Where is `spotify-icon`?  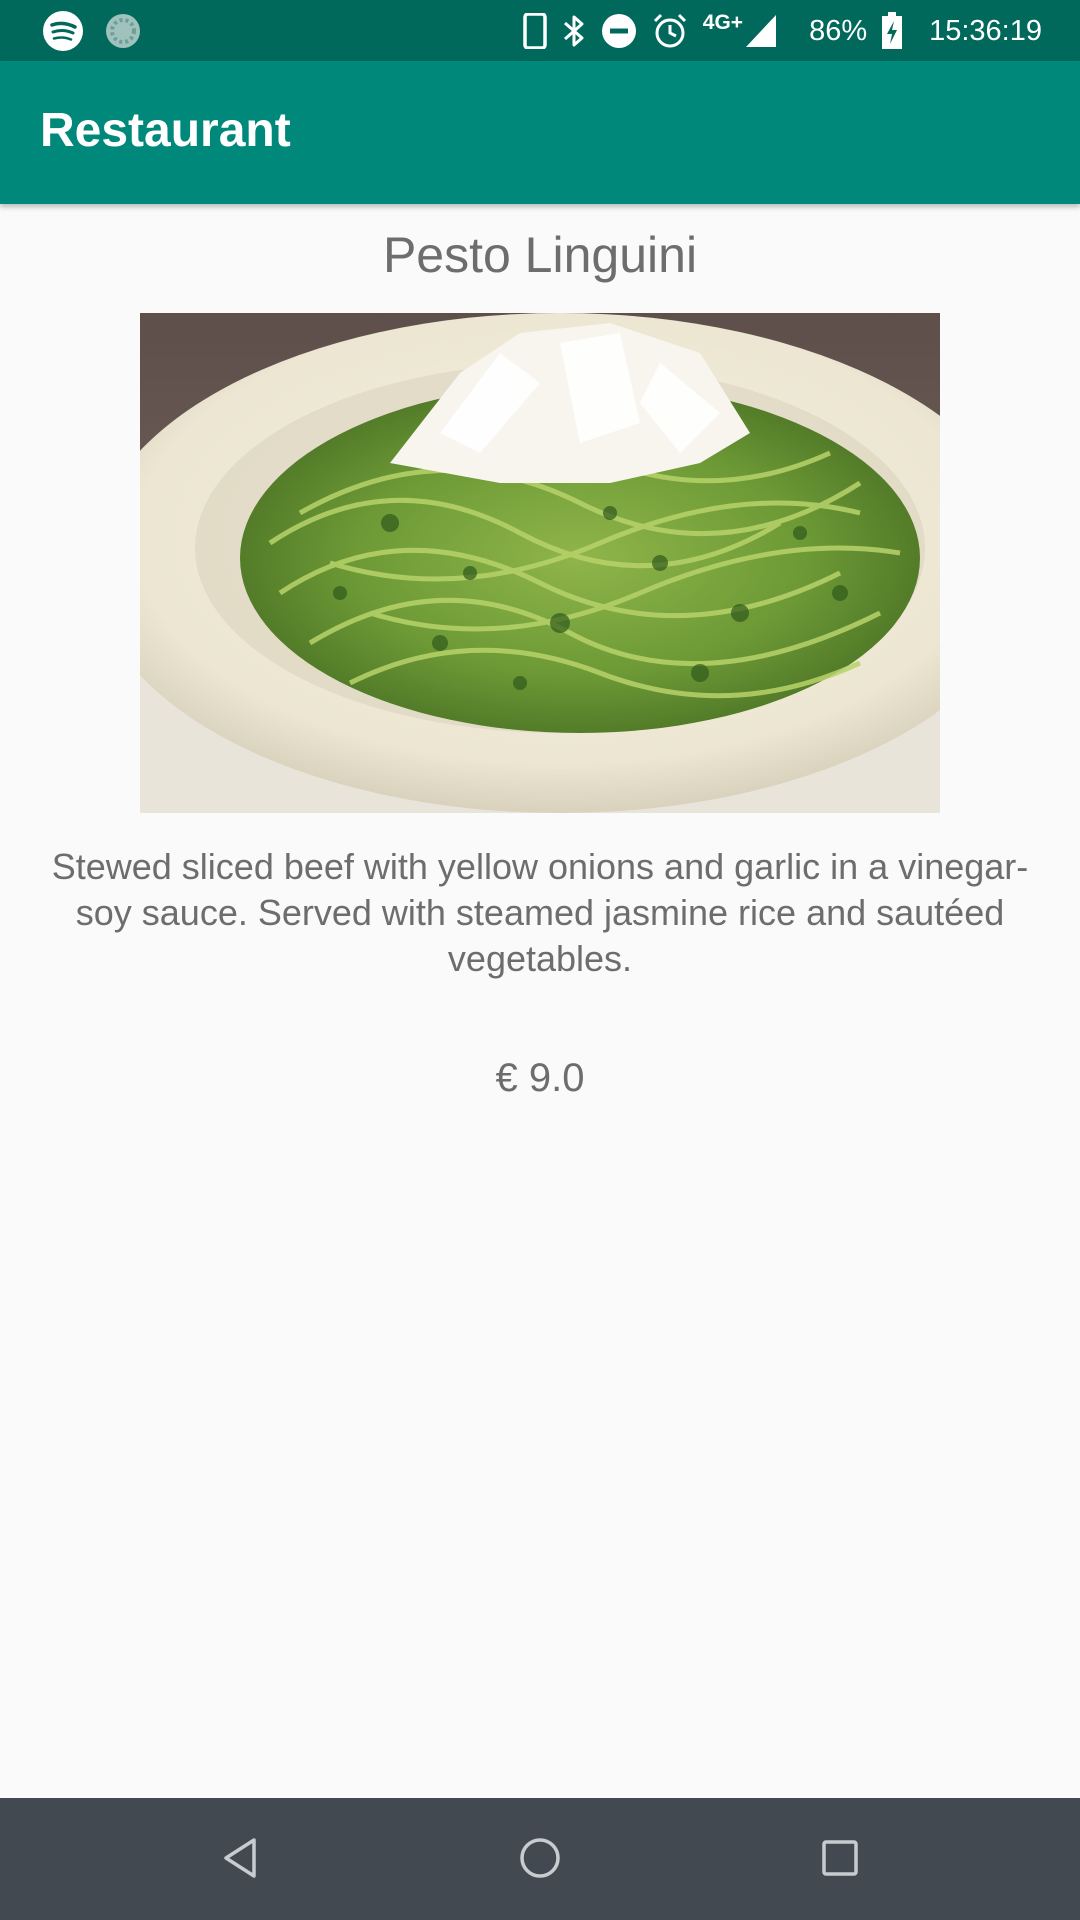
spotify-icon is located at coordinates (63, 31).